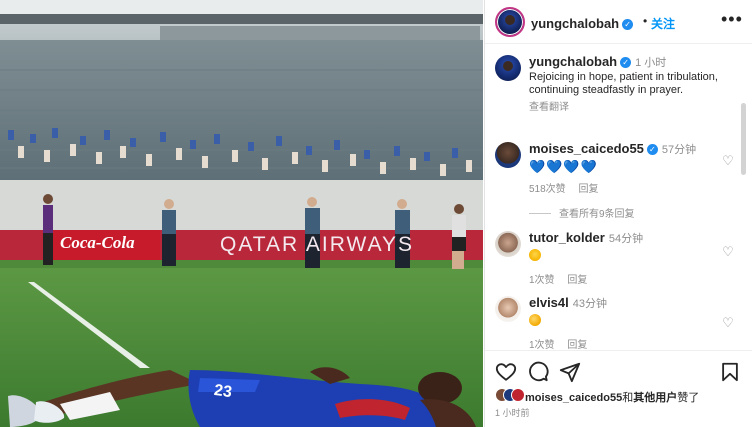 The image size is (752, 427). I want to click on comment-item: elvis4l 43分钟 1次赞 回复 ♡, so click(615, 322).